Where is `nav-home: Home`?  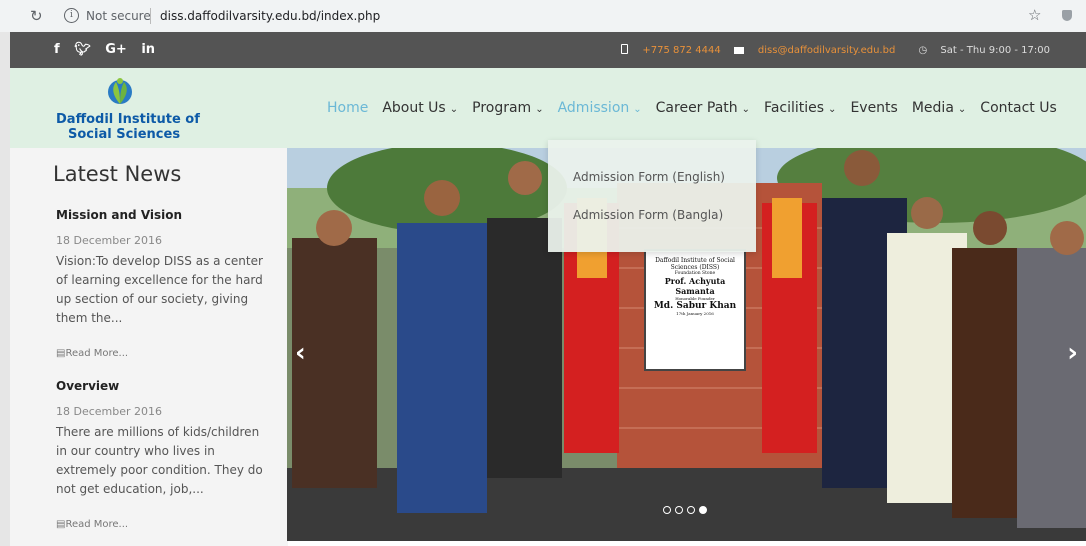
nav-home: Home is located at coordinates (347, 108).